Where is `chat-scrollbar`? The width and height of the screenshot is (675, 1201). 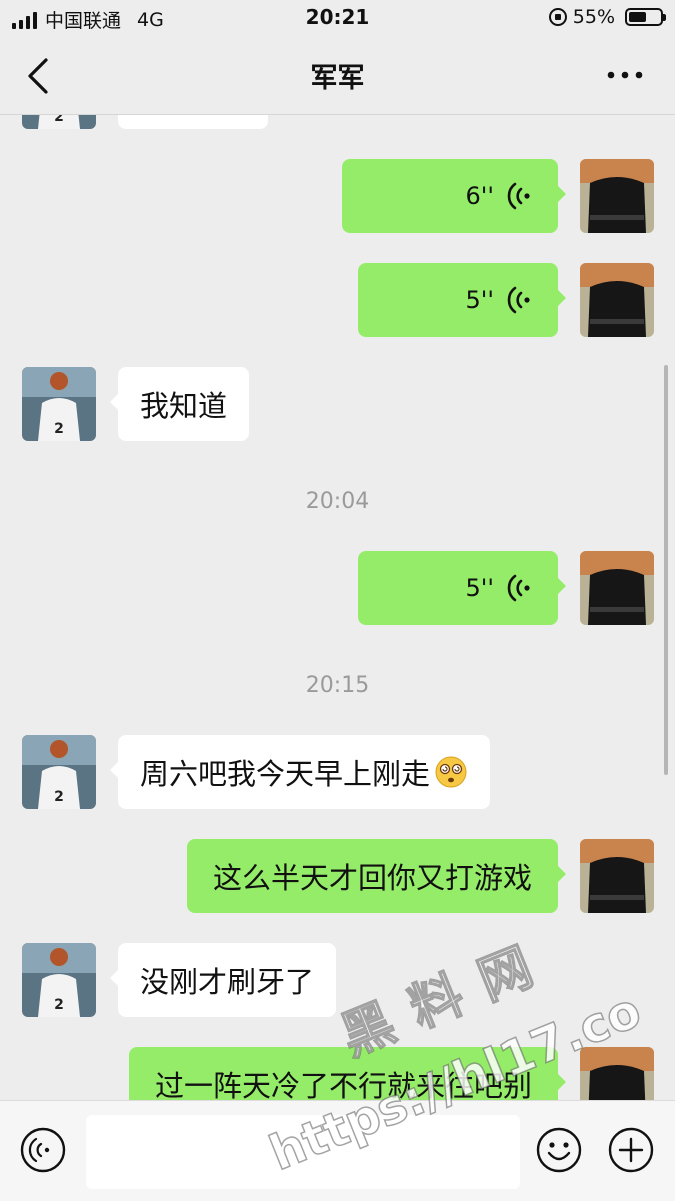
chat-scrollbar is located at coordinates (666, 570).